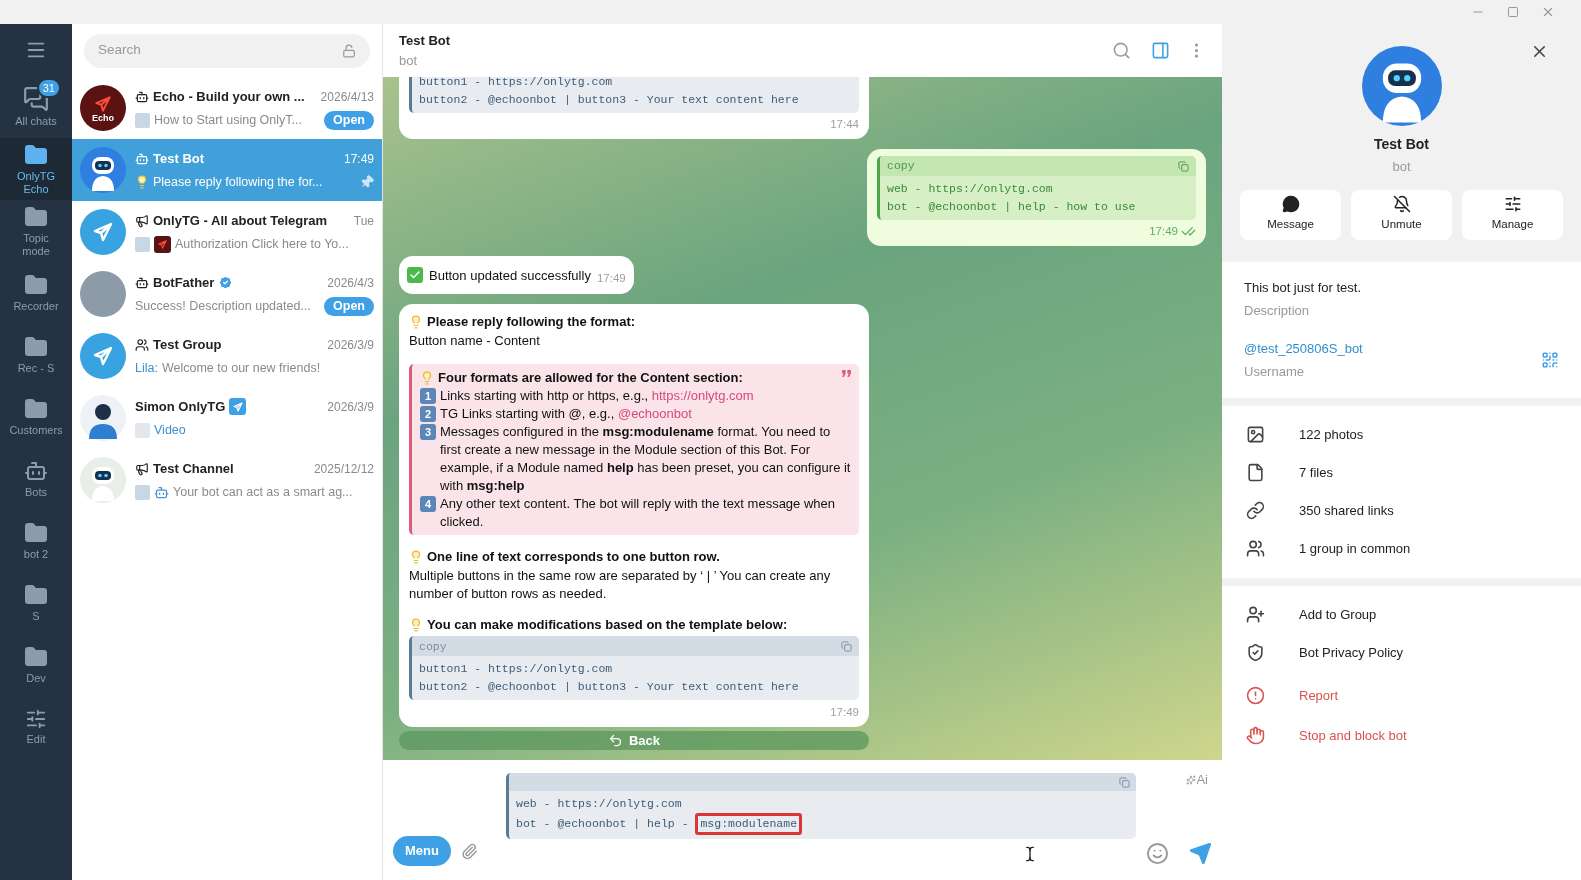  I want to click on folder-tab: OnlyTG Echo, so click(36, 169).